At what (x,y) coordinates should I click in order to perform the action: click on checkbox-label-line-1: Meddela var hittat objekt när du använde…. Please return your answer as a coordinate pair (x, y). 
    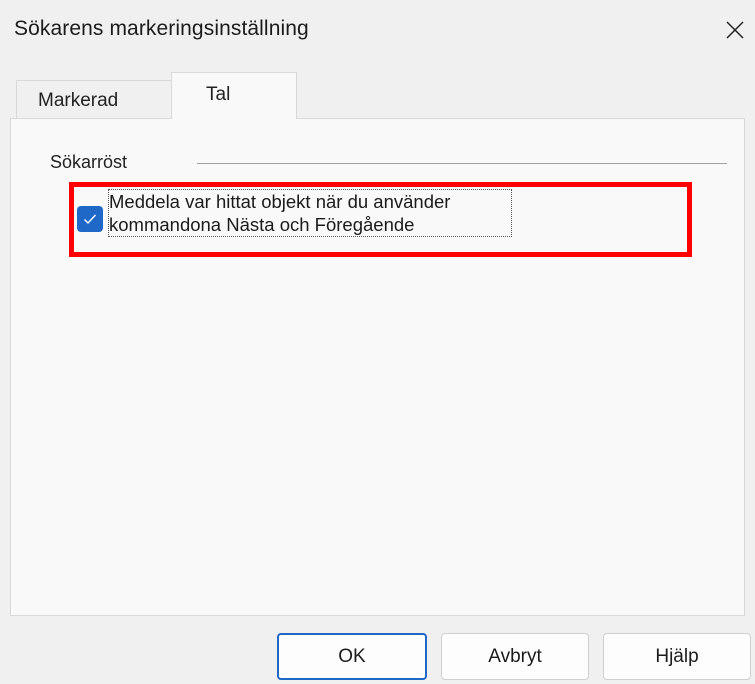
    Looking at the image, I should click on (280, 201).